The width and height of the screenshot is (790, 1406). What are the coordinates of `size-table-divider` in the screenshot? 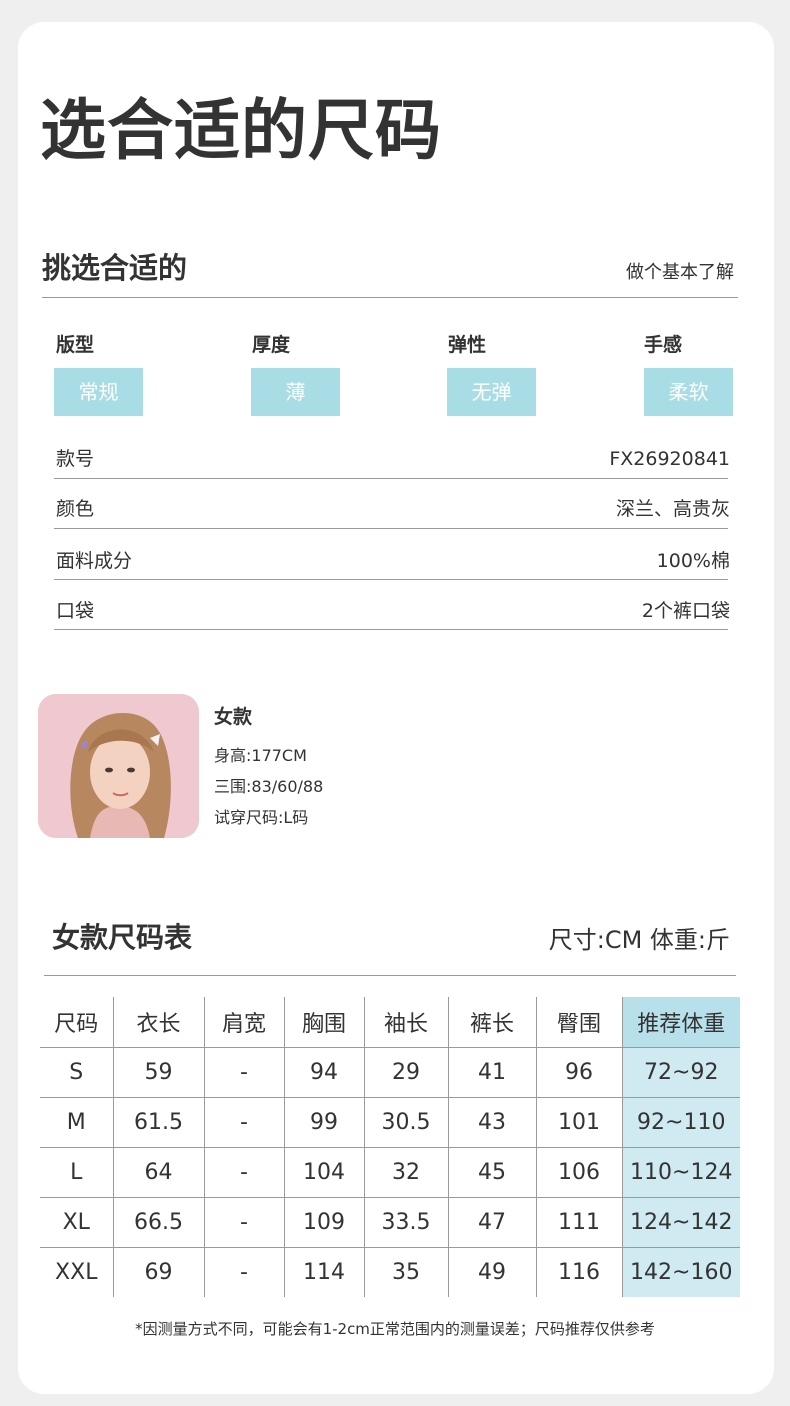 It's located at (390, 975).